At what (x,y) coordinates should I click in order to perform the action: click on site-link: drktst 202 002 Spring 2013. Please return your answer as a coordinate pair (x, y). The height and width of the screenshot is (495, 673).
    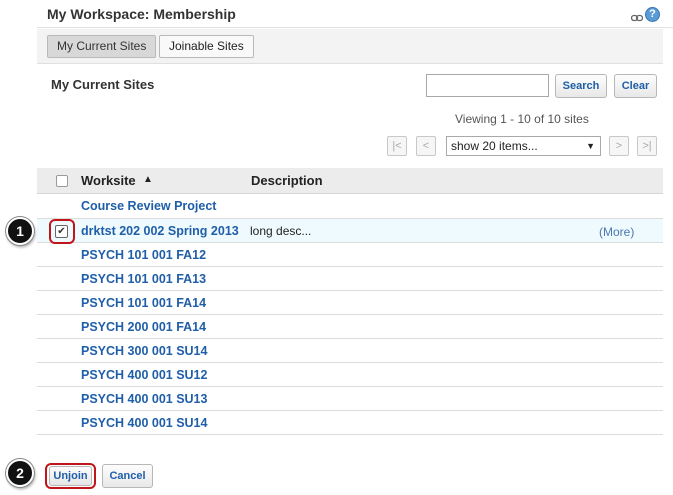
    Looking at the image, I should click on (160, 231).